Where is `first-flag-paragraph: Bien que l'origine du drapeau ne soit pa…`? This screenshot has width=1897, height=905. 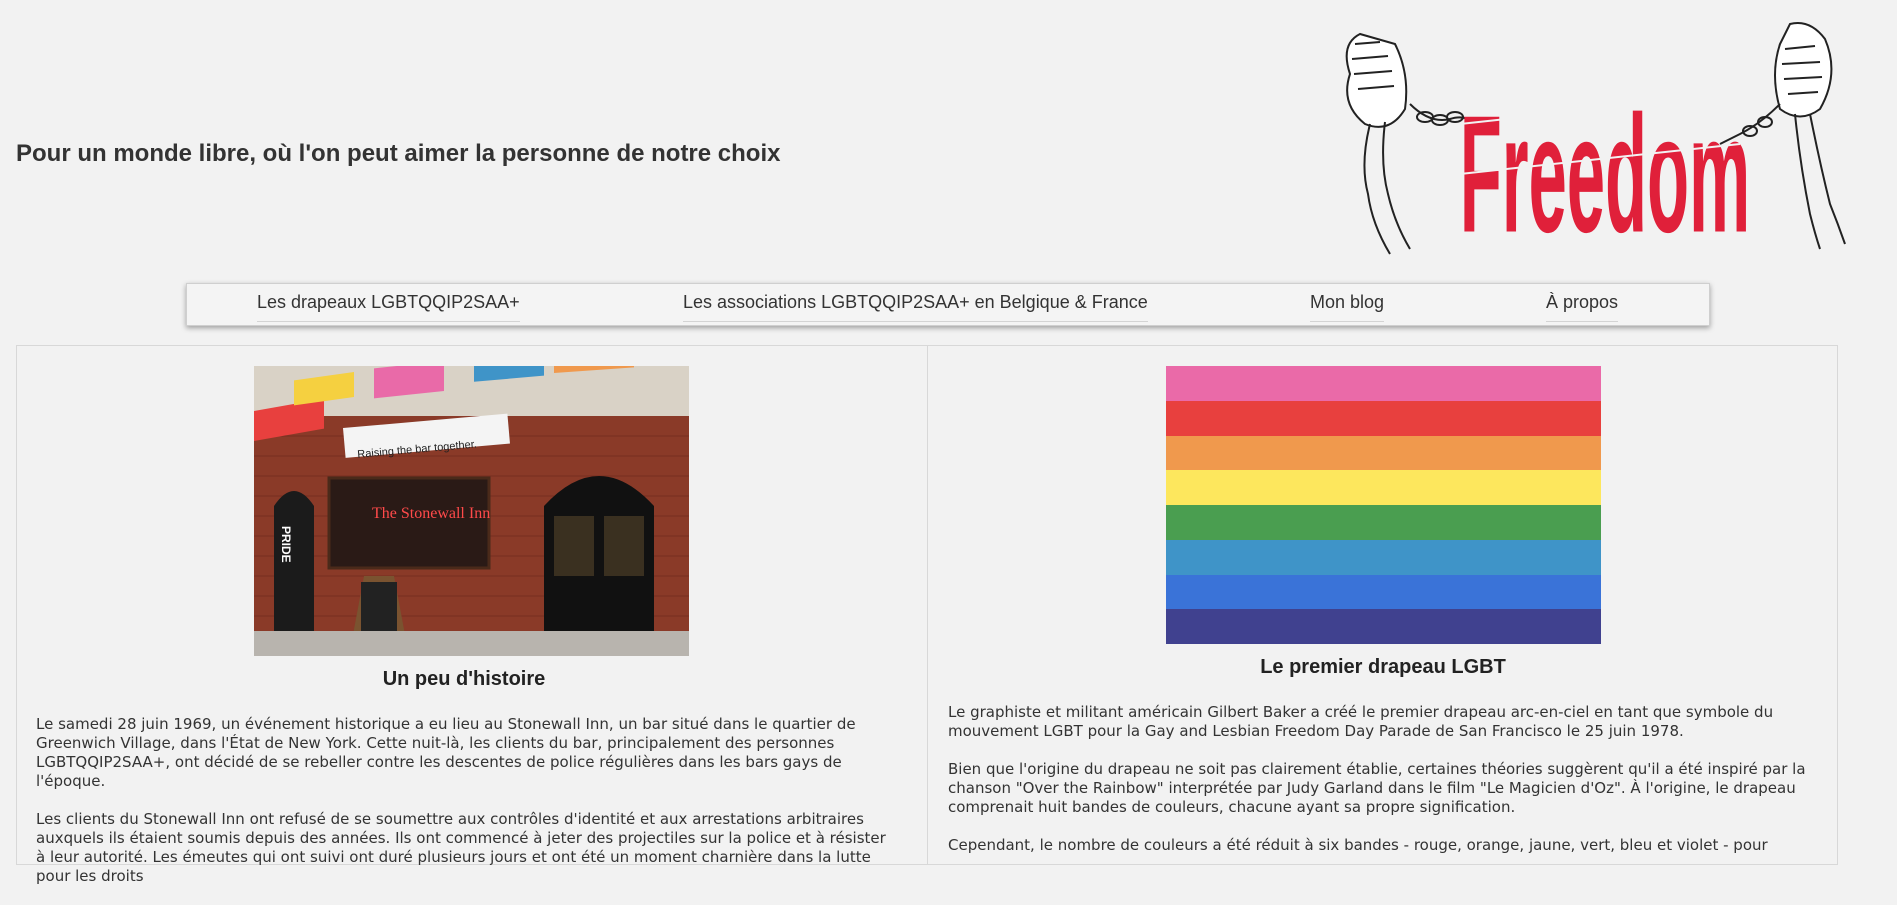
first-flag-paragraph: Bien que l'origine du drapeau ne soit pa… is located at coordinates (1377, 788).